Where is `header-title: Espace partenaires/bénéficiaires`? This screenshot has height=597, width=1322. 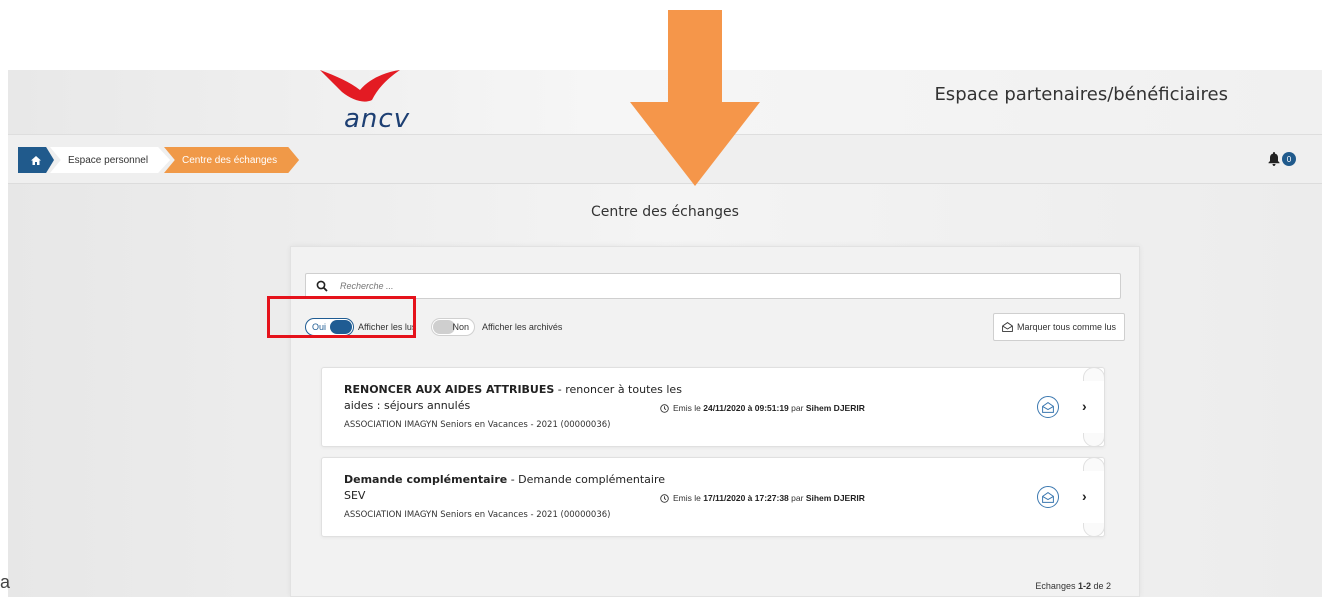
header-title: Espace partenaires/bénéficiaires is located at coordinates (1081, 94).